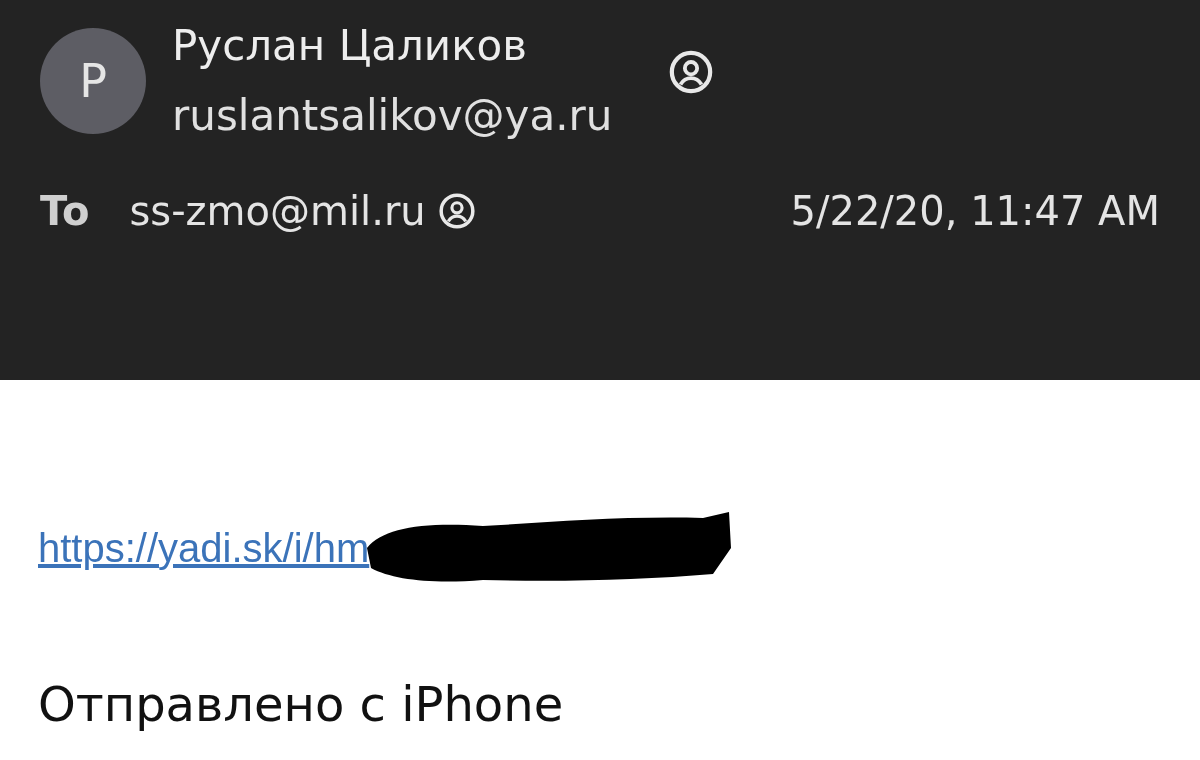  I want to click on signature: Отправлено с iPhone, so click(301, 704).